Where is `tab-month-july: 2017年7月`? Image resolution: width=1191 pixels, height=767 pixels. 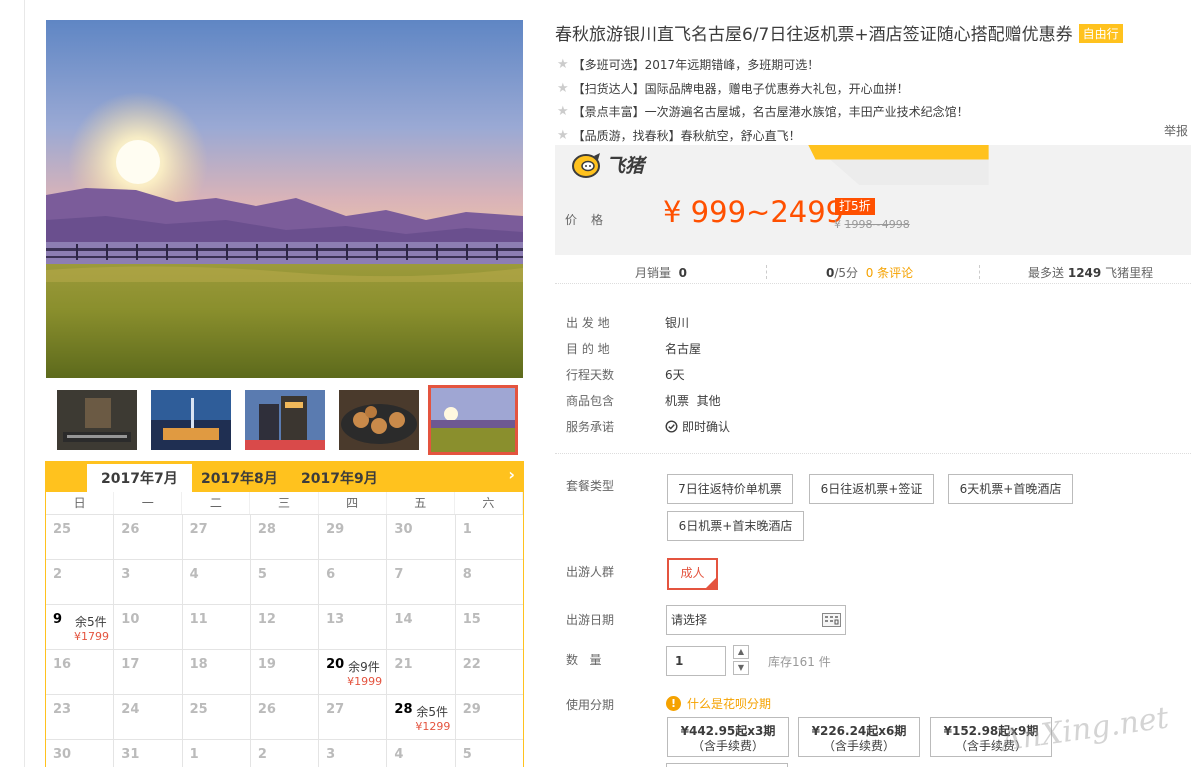
tab-month-july: 2017年7月 is located at coordinates (139, 478).